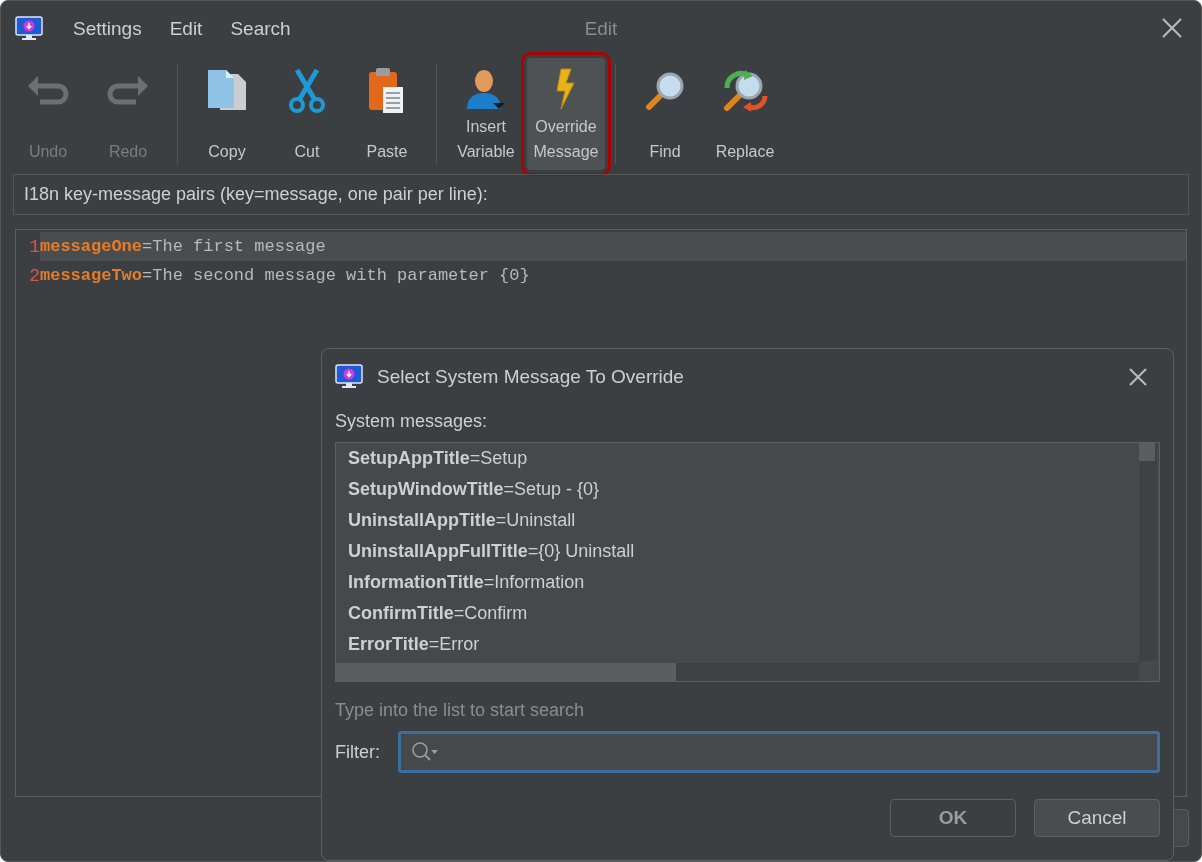  What do you see at coordinates (747, 458) in the screenshot?
I see `list-item: SetupAppTitle=Setup` at bounding box center [747, 458].